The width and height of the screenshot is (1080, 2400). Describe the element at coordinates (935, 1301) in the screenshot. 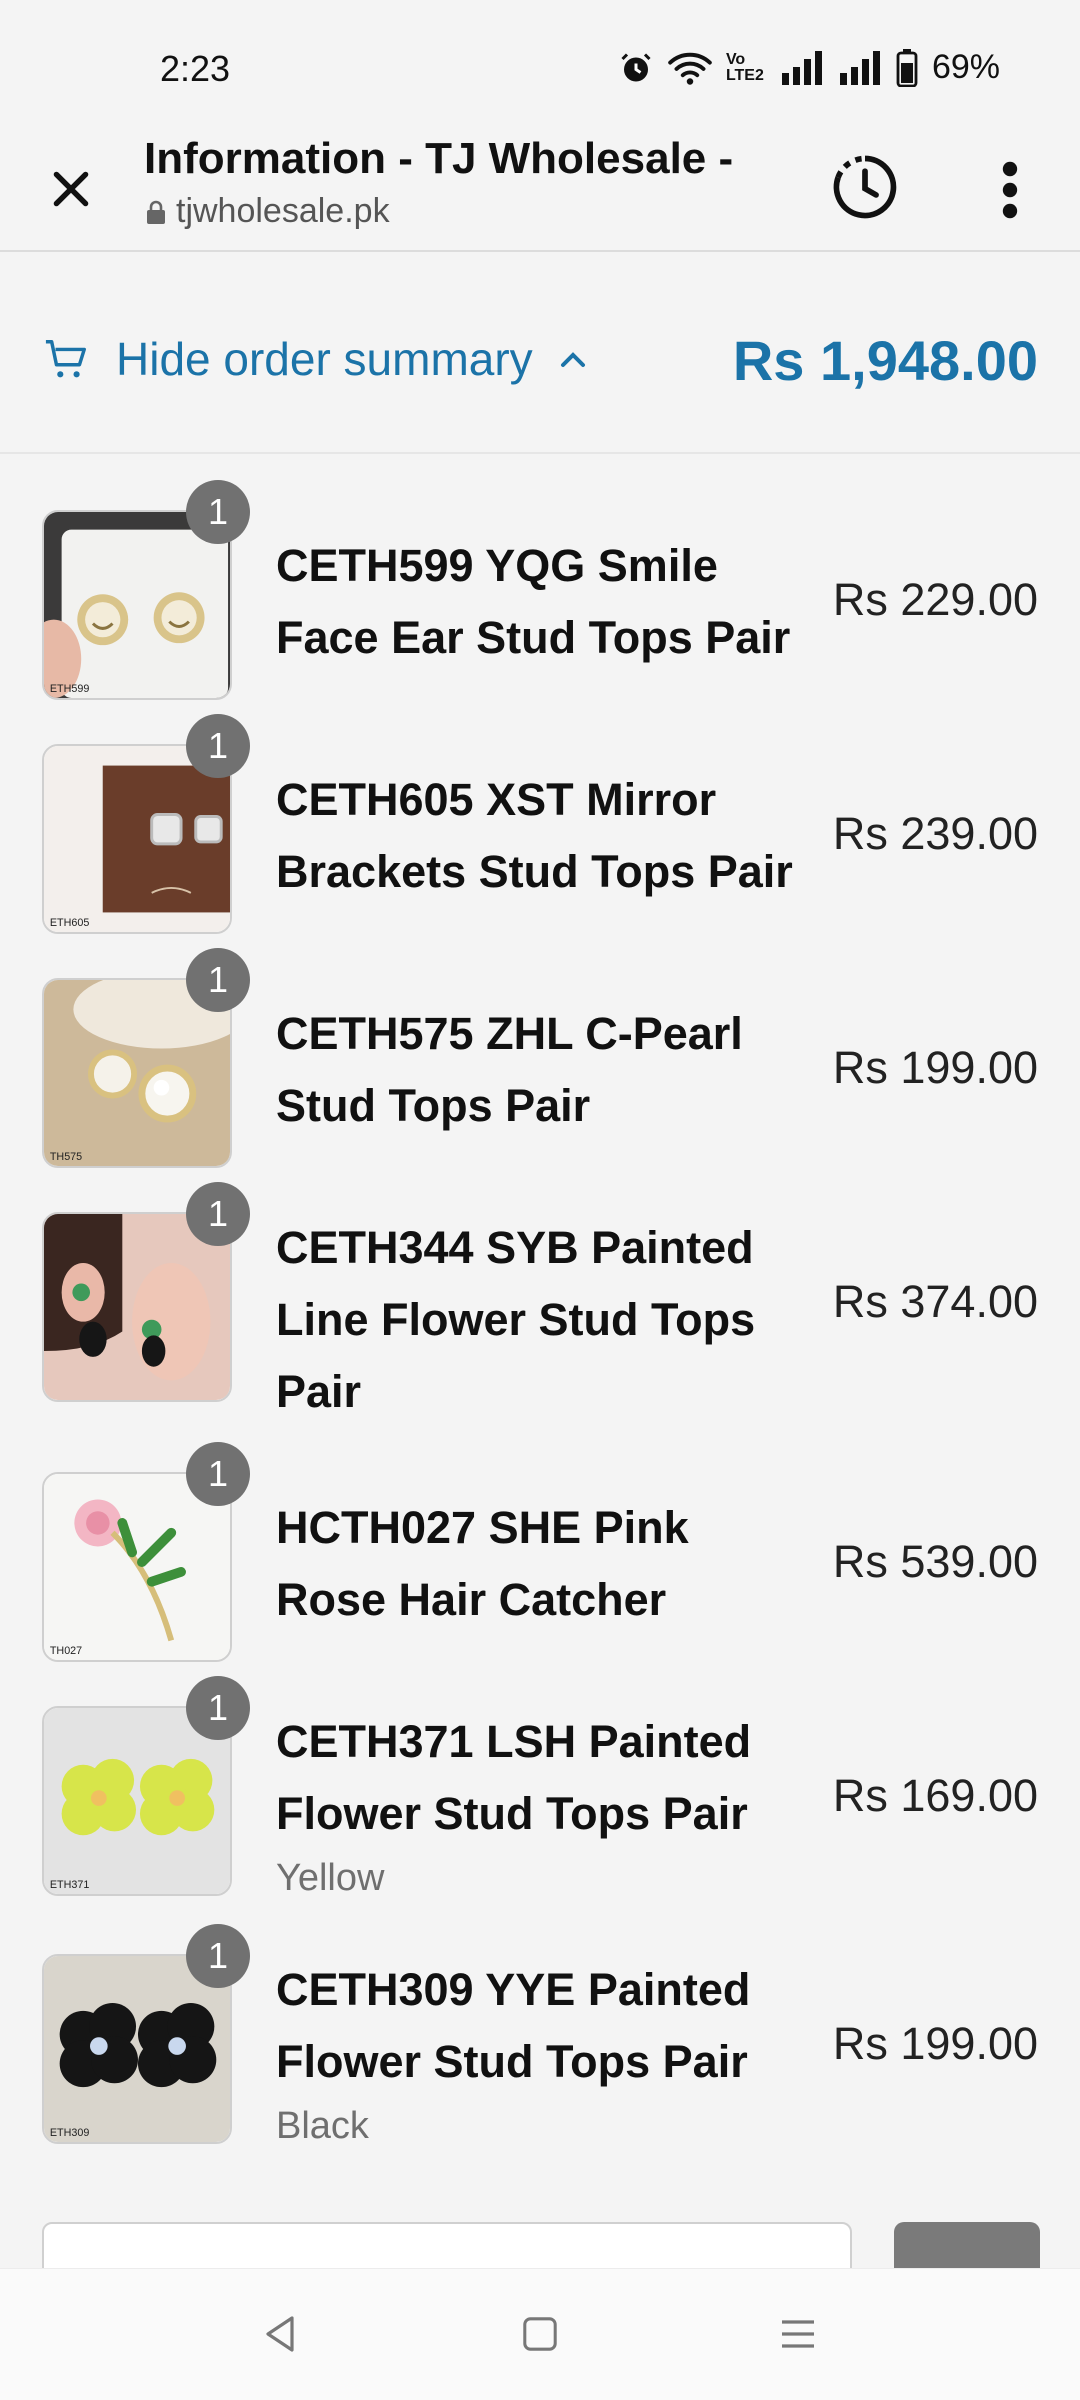

I see `product-price: Rs 374.00` at that location.